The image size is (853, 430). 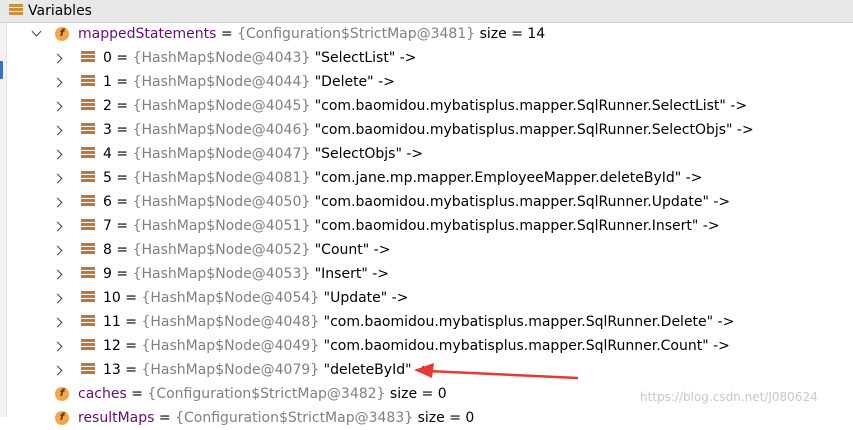 What do you see at coordinates (221, 226) in the screenshot?
I see `entry-reference: {HashMap$Node@4051}` at bounding box center [221, 226].